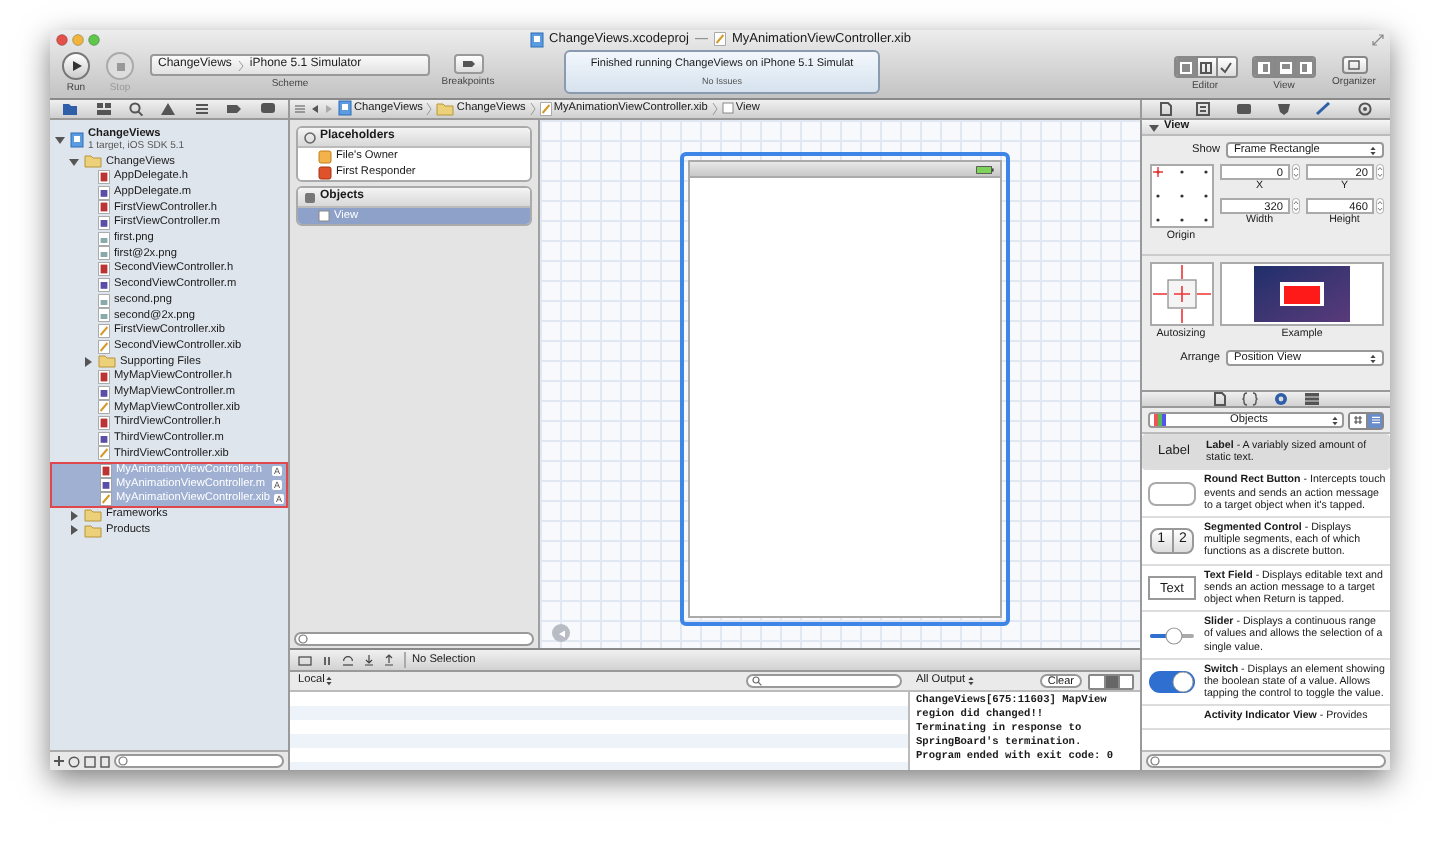 The width and height of the screenshot is (1440, 842). Describe the element at coordinates (824, 681) in the screenshot. I see `search-field` at that location.